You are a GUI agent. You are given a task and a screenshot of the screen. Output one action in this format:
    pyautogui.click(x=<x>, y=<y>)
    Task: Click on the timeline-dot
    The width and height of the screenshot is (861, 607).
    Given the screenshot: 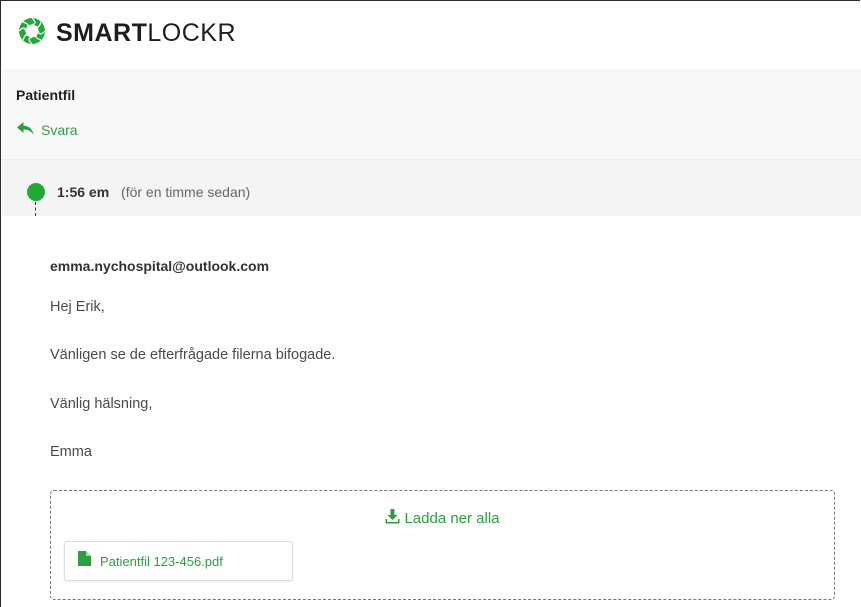 What is the action you would take?
    pyautogui.click(x=36, y=192)
    